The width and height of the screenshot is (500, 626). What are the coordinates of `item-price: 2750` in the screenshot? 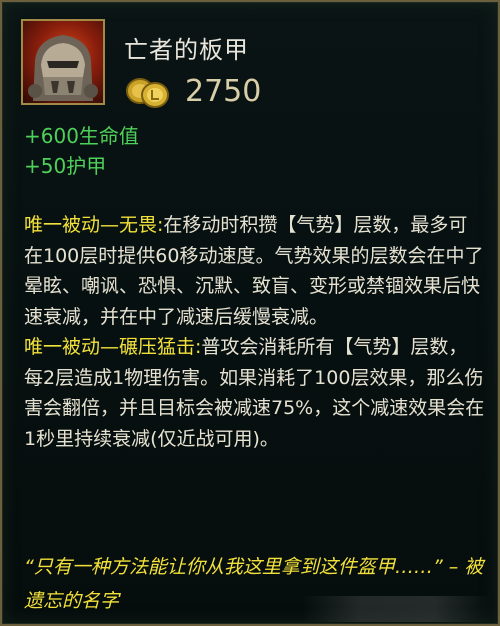 It's located at (223, 91).